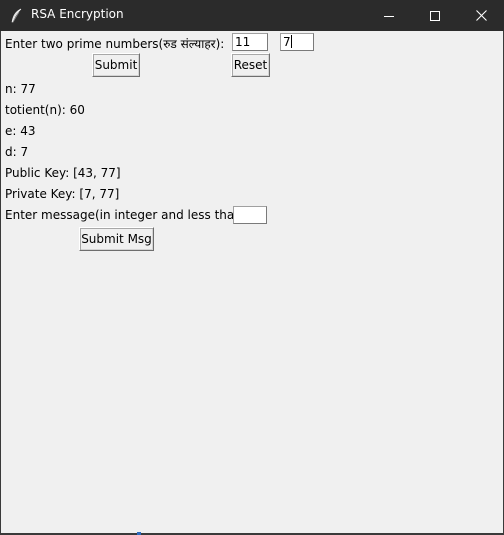 The width and height of the screenshot is (504, 535). What do you see at coordinates (17, 16) in the screenshot?
I see `feather-icon` at bounding box center [17, 16].